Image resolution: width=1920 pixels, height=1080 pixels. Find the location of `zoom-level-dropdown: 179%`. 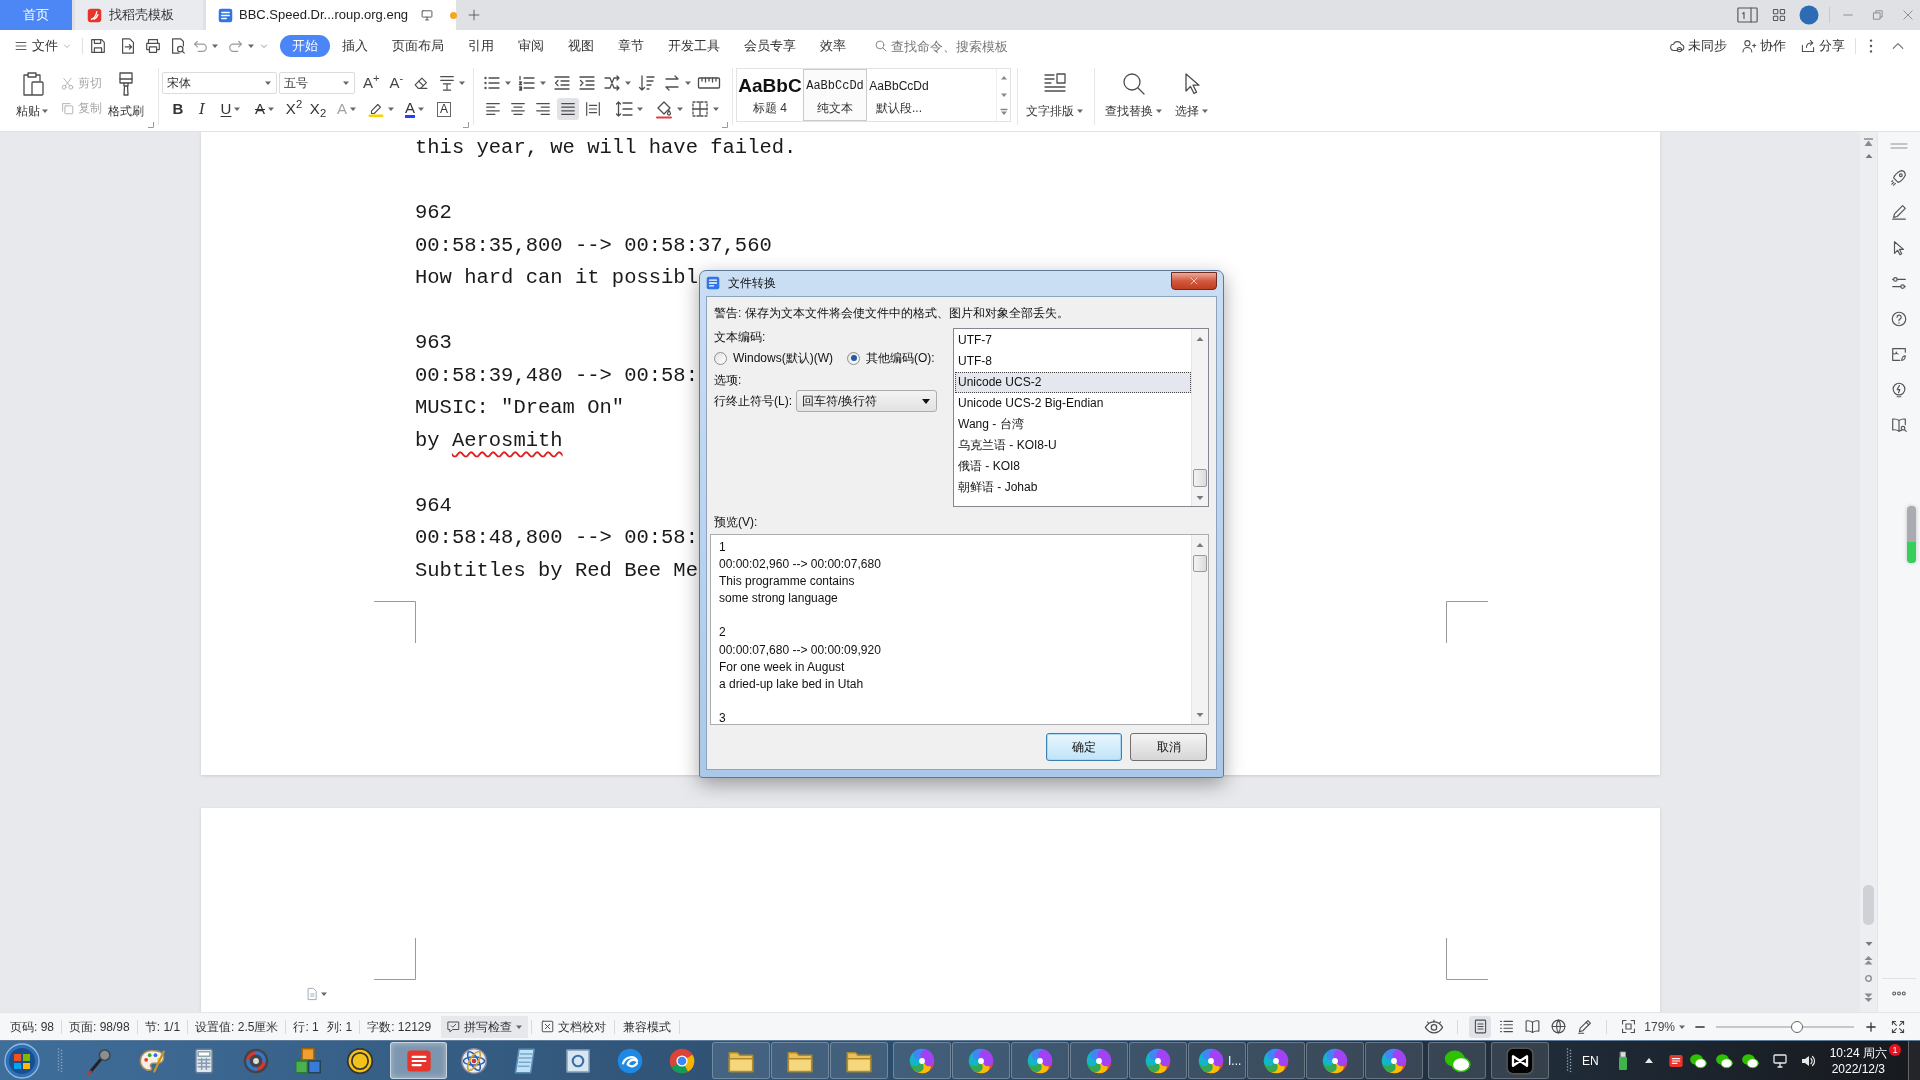

zoom-level-dropdown: 179% is located at coordinates (1665, 1026).